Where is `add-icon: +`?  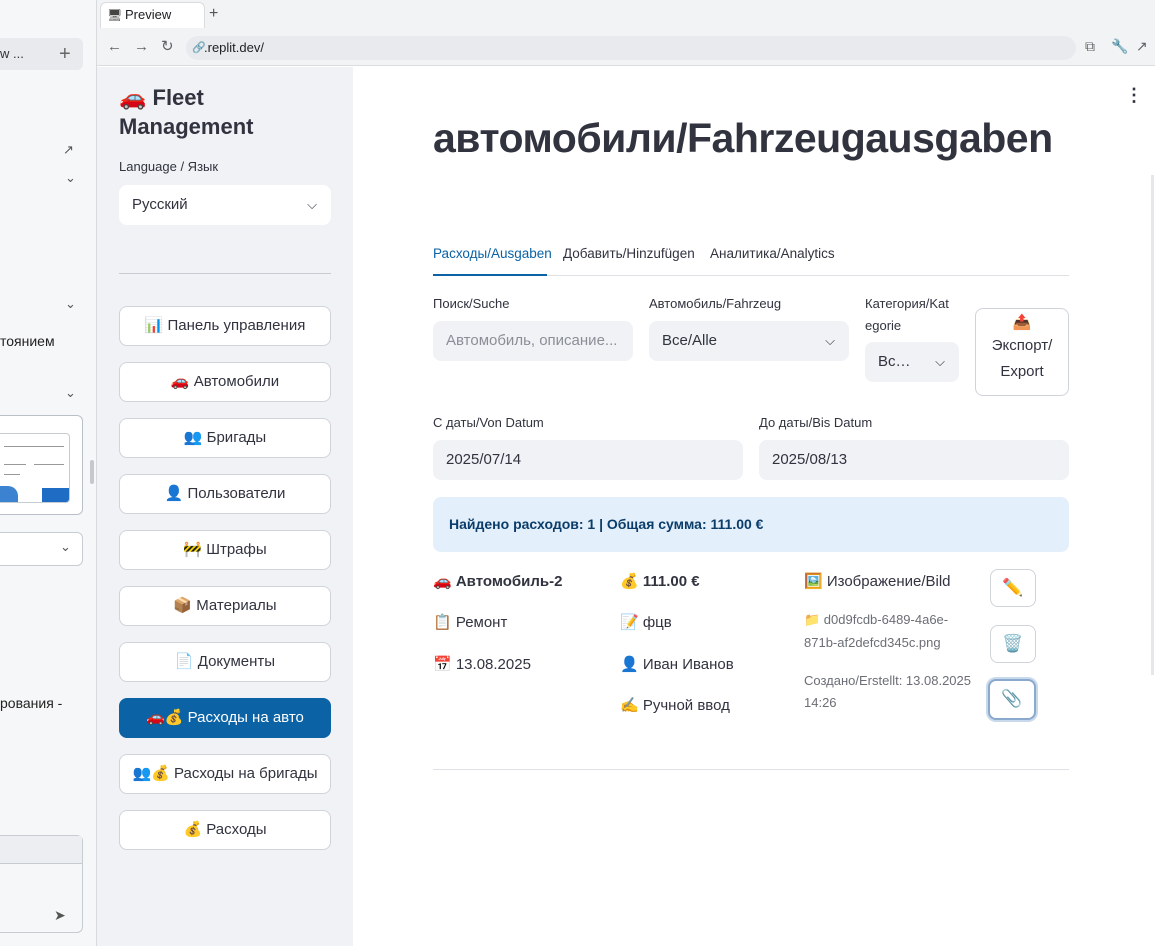
add-icon: + is located at coordinates (65, 54).